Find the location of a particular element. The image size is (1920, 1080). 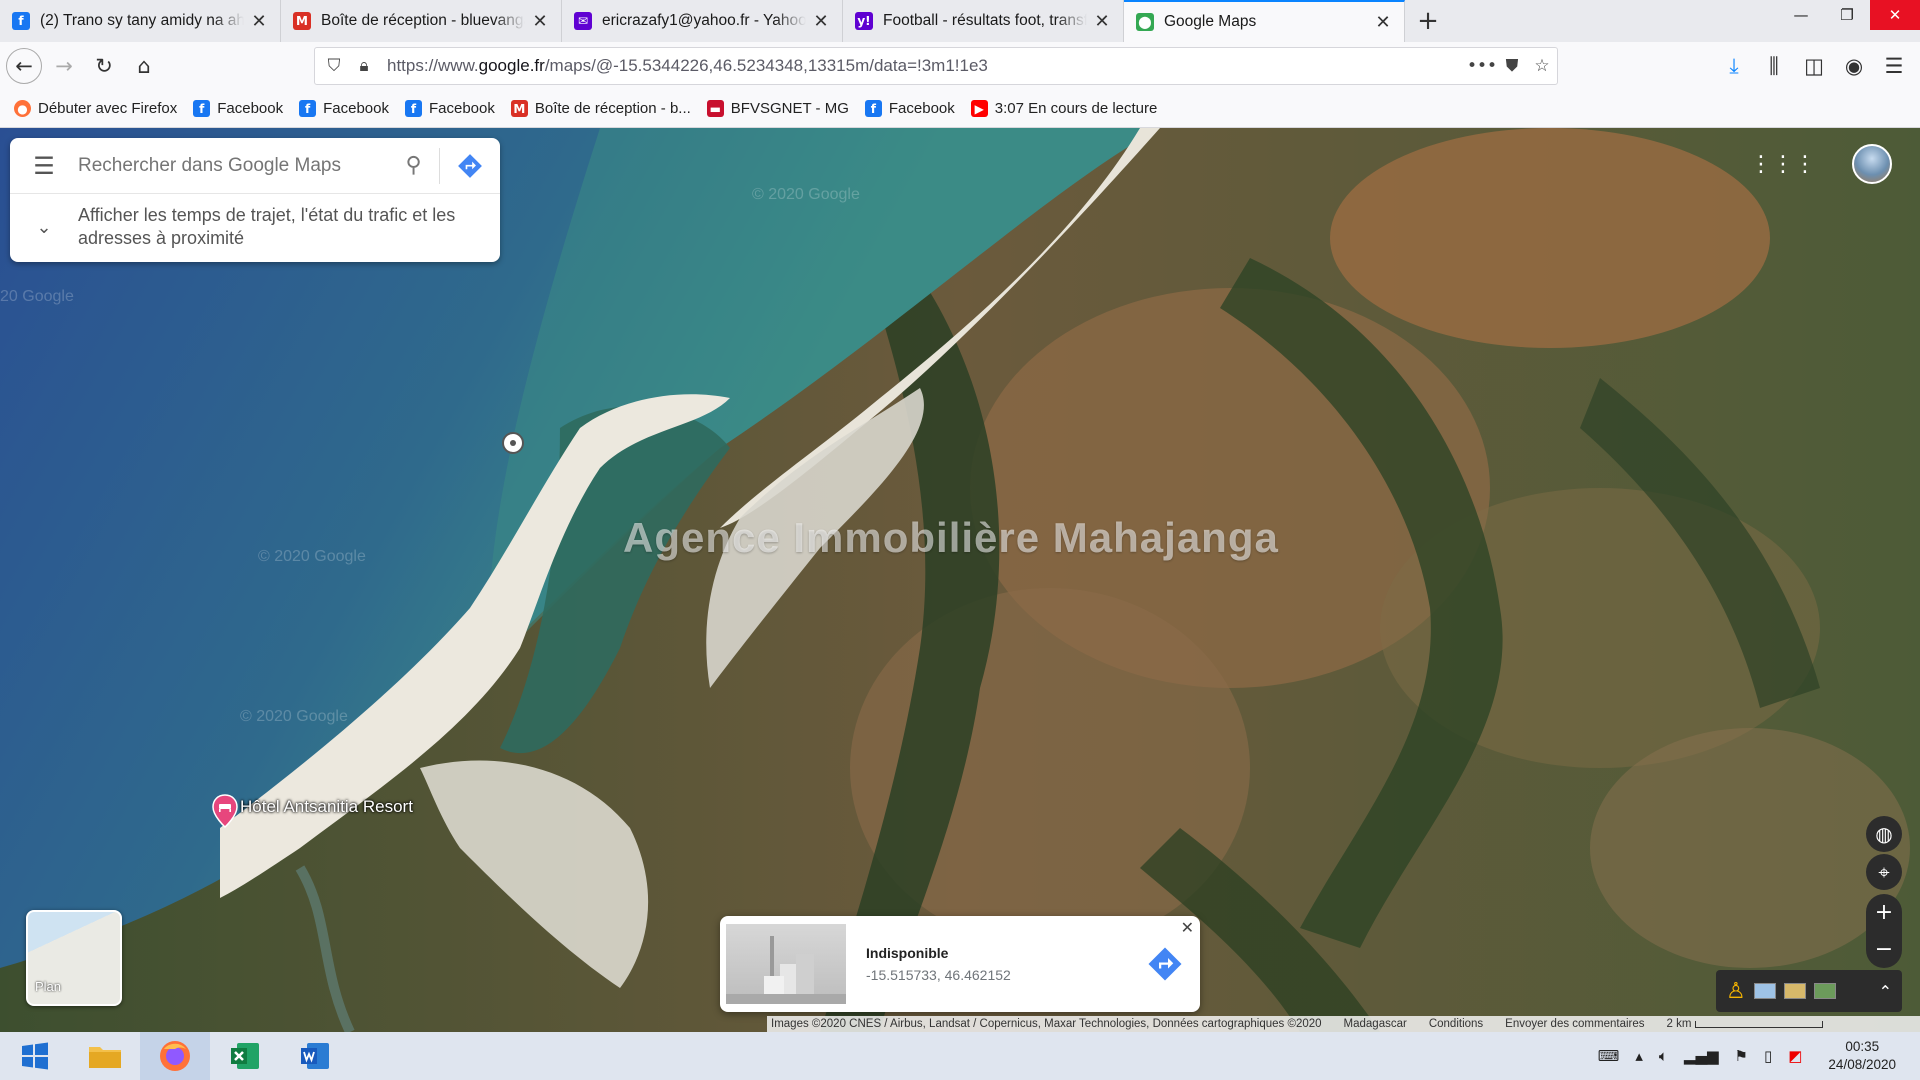

file-explorer-icon is located at coordinates (105, 1056).